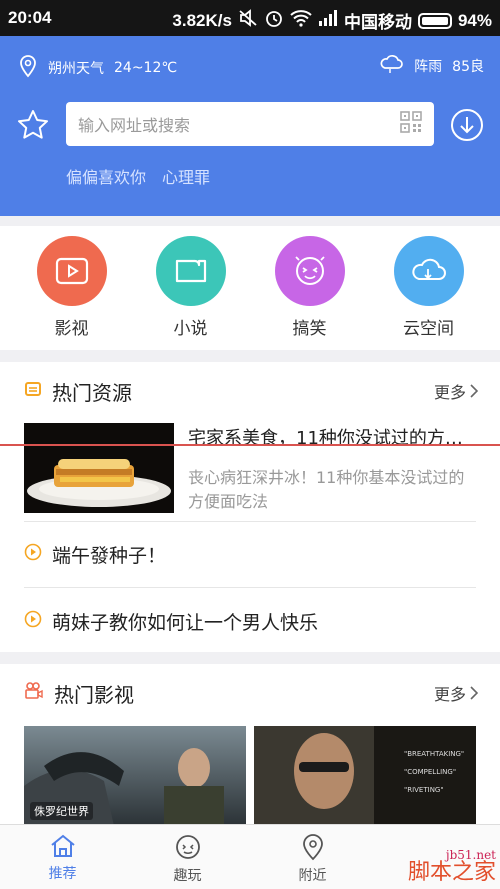 This screenshot has width=500, height=889. What do you see at coordinates (430, 772) in the screenshot?
I see `svg-text: "COMPELLING"` at bounding box center [430, 772].